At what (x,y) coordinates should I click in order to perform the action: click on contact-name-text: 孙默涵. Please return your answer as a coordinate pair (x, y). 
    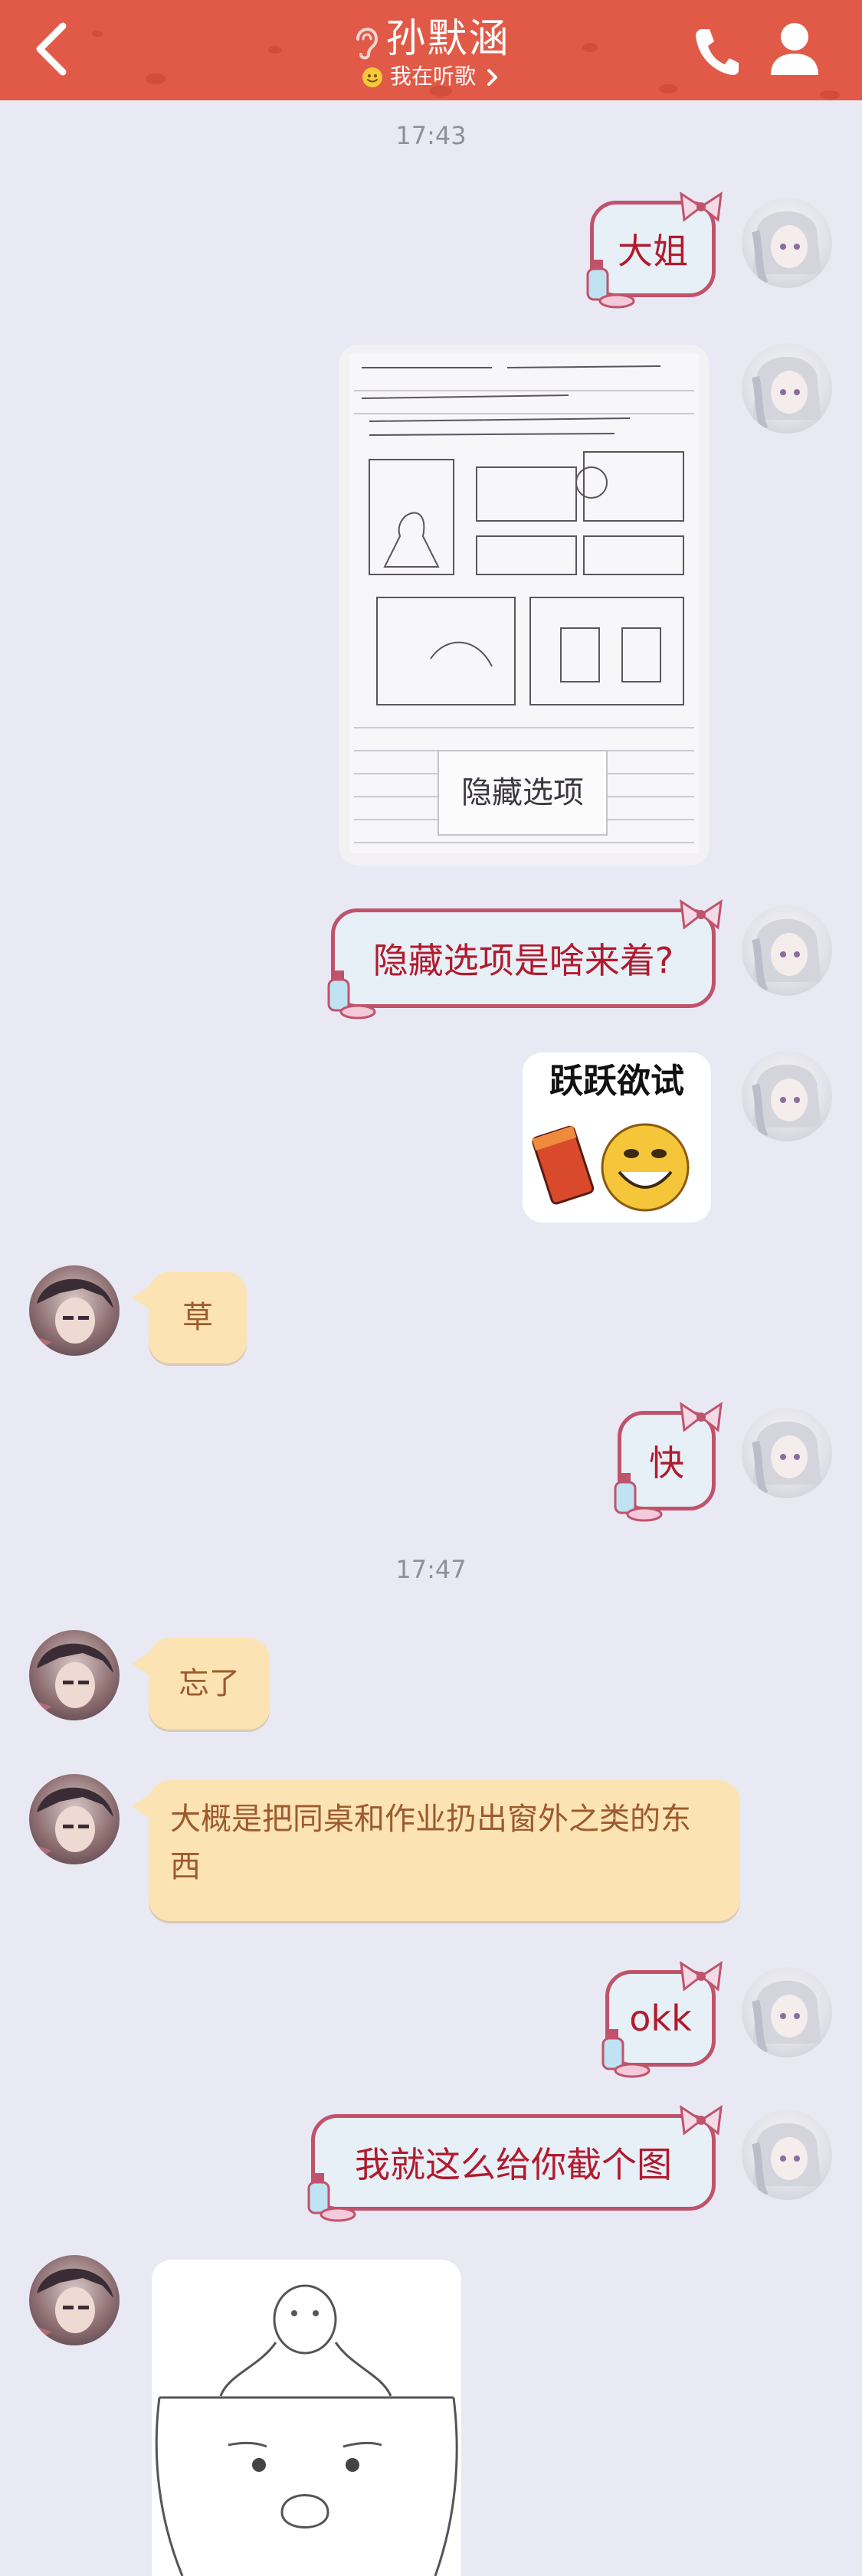
    Looking at the image, I should click on (448, 39).